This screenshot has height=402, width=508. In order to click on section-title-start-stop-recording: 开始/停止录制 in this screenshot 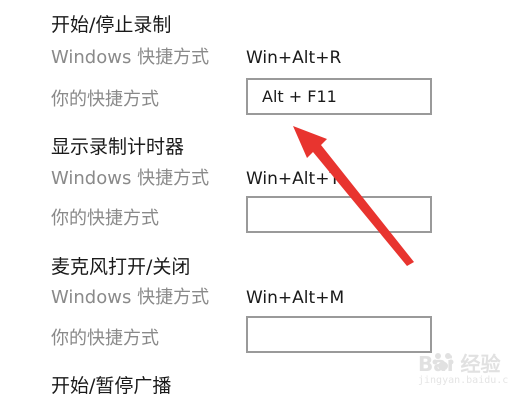, I will do `click(111, 25)`.